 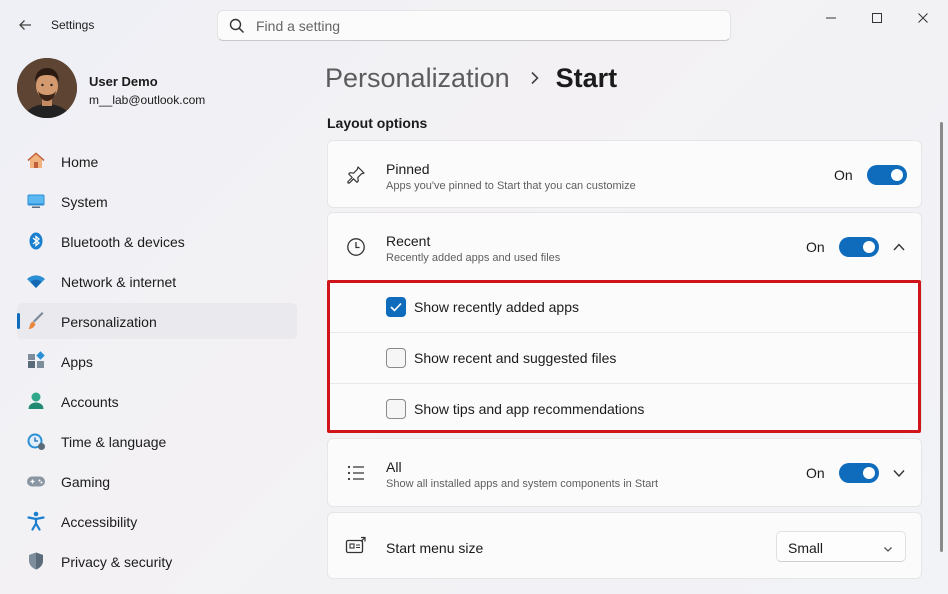 What do you see at coordinates (80, 162) in the screenshot?
I see `sidebar-item-label: Home` at bounding box center [80, 162].